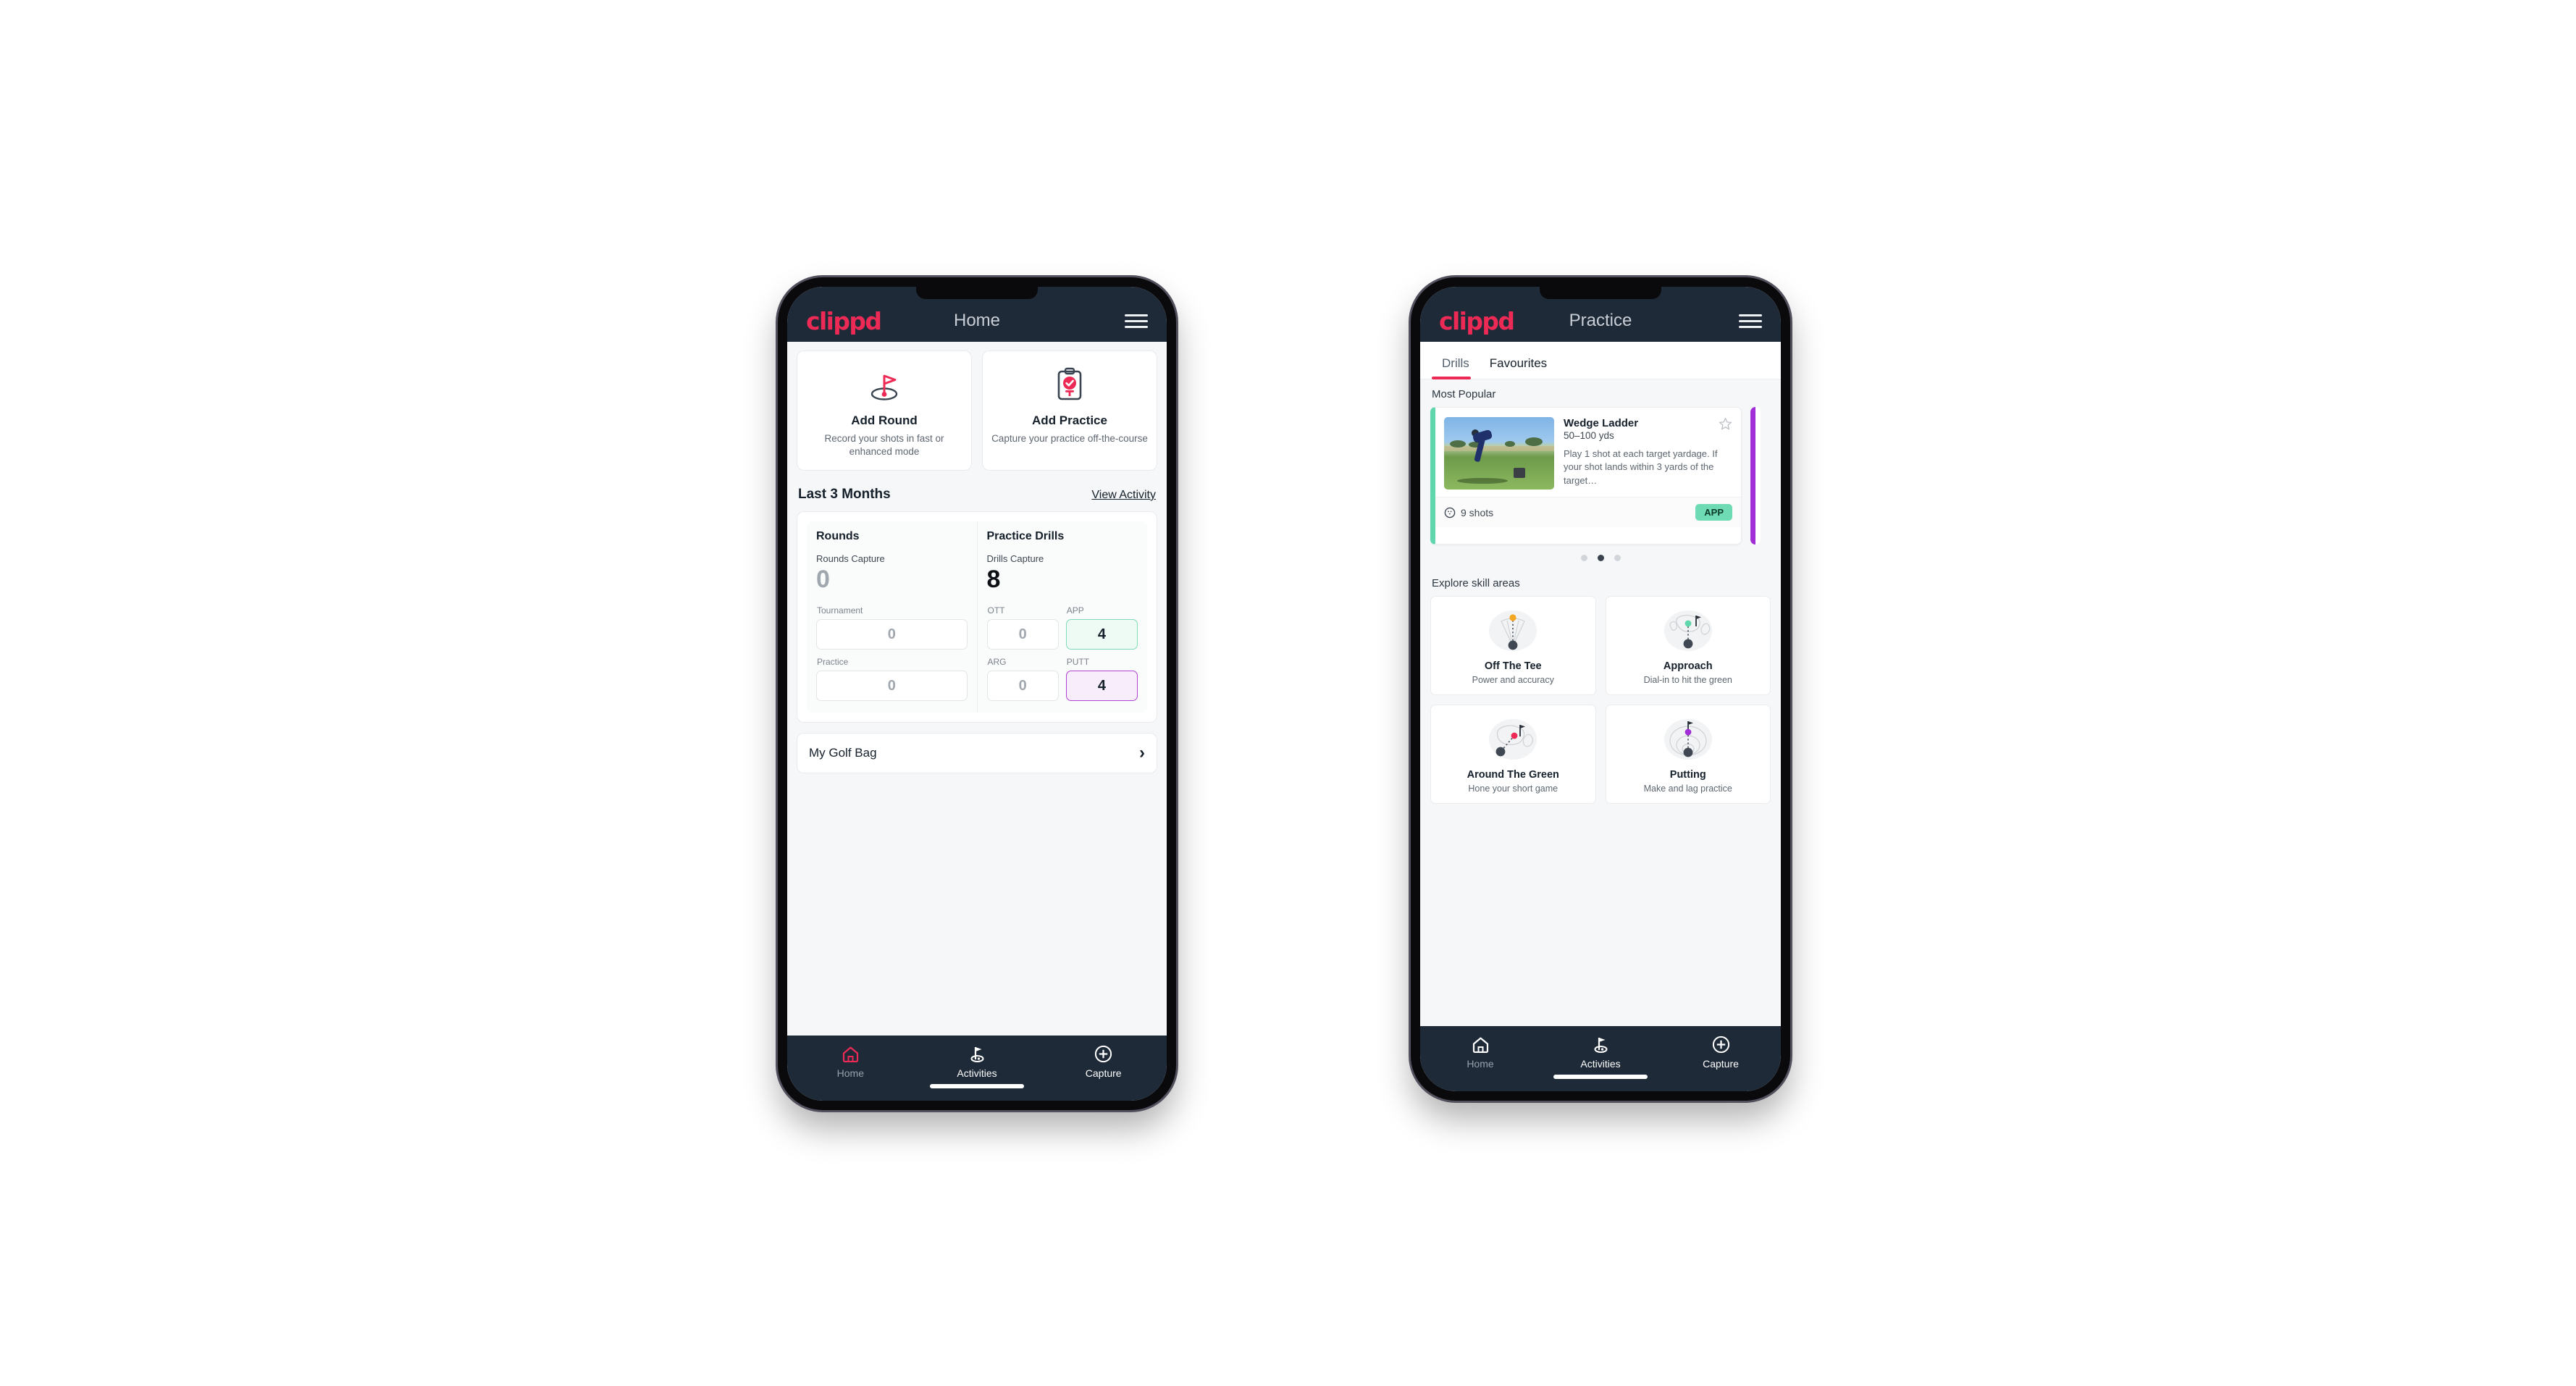 This screenshot has width=2576, height=1386. What do you see at coordinates (977, 753) in the screenshot?
I see `my-golf-bag-row: My Golf Bag ›` at bounding box center [977, 753].